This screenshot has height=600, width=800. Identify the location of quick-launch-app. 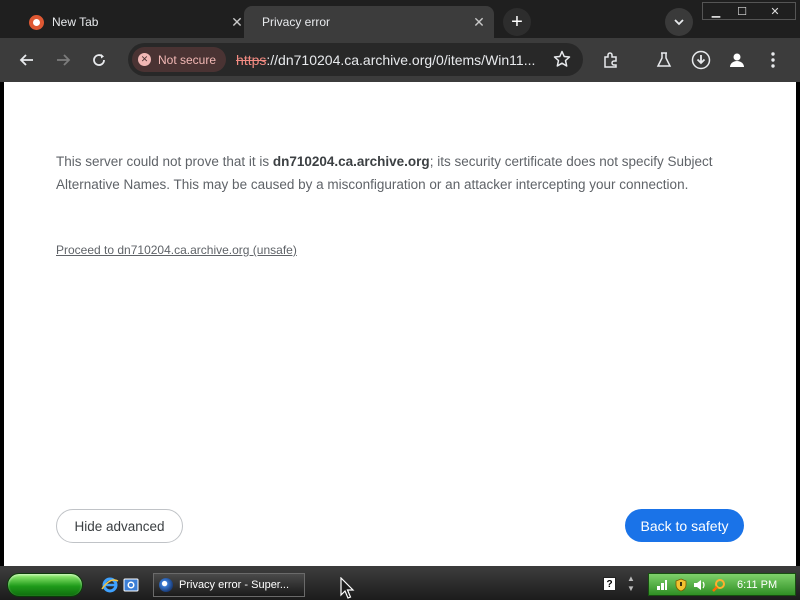
(131, 585).